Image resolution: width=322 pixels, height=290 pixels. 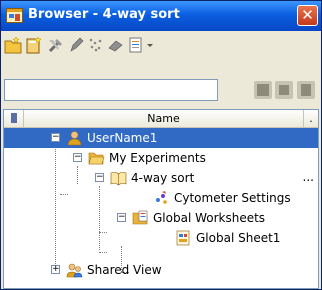 What do you see at coordinates (157, 158) in the screenshot?
I see `tree-node-label: My Experiments` at bounding box center [157, 158].